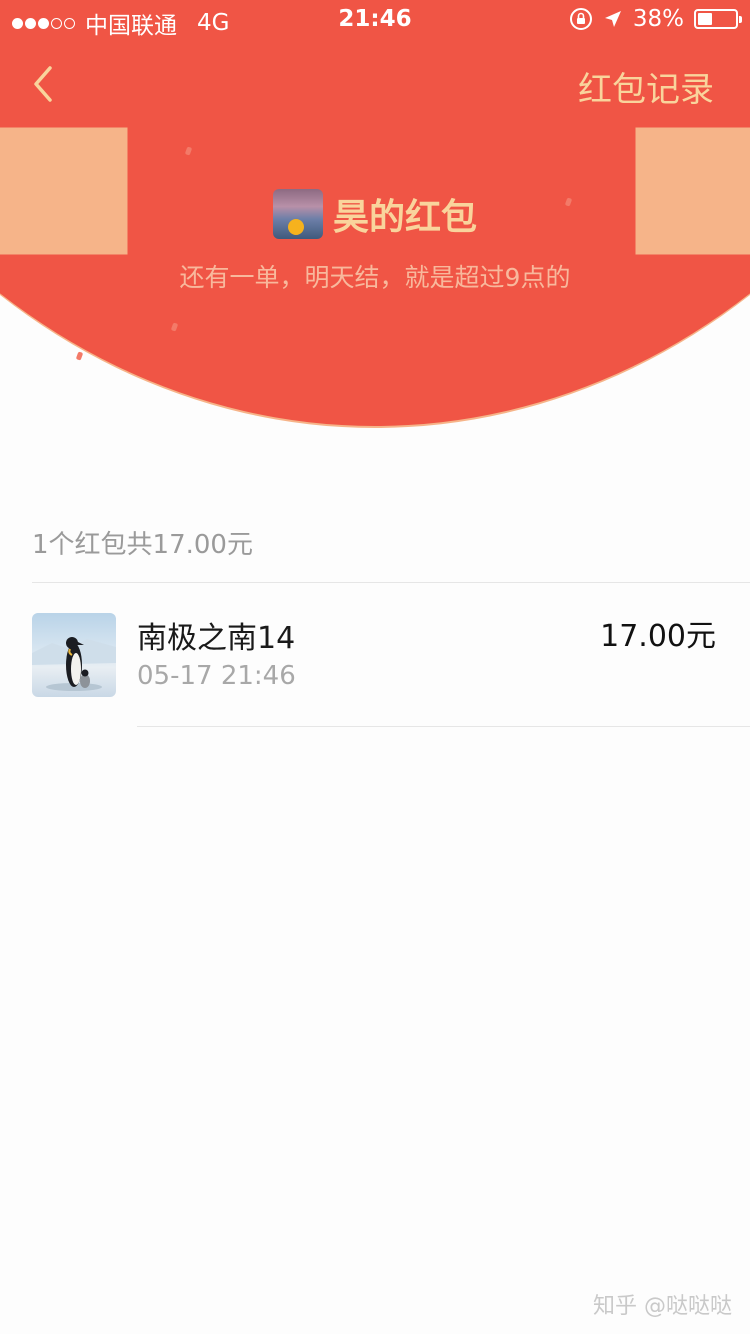 This screenshot has width=750, height=1334. Describe the element at coordinates (295, 227) in the screenshot. I see `smiley-emoji-icon` at that location.